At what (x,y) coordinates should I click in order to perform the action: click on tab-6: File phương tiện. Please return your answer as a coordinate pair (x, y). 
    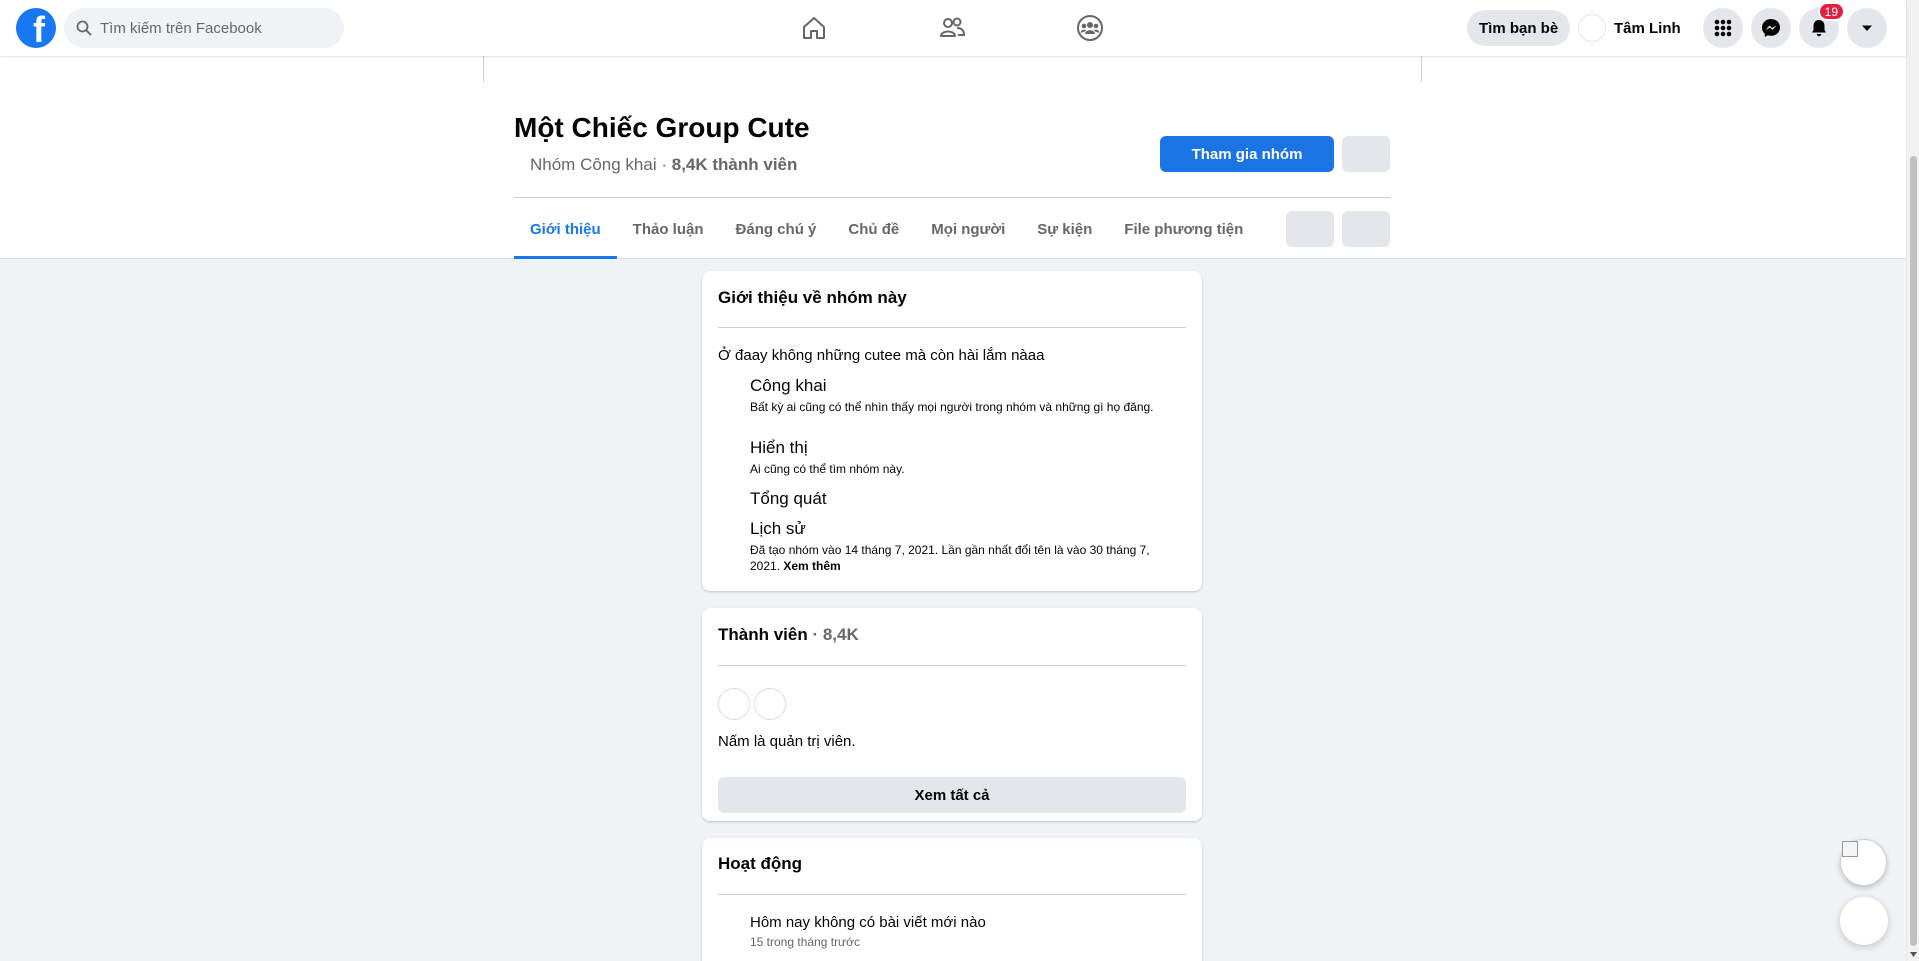
    Looking at the image, I should click on (1183, 229).